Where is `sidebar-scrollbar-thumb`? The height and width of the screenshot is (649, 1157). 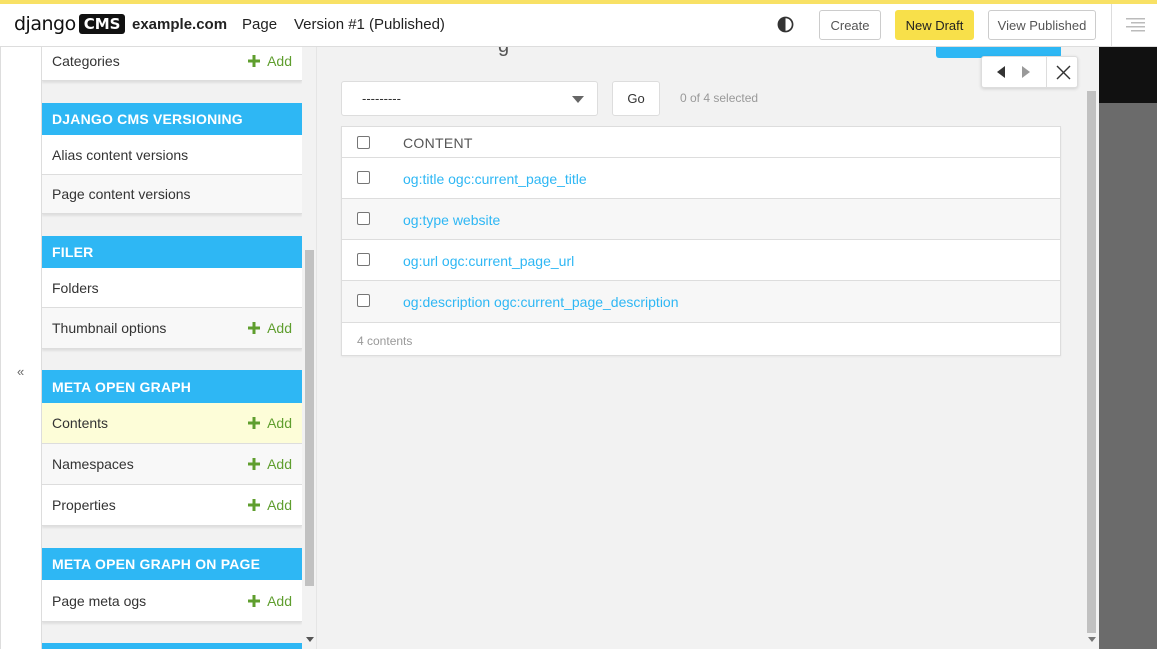 sidebar-scrollbar-thumb is located at coordinates (309, 418).